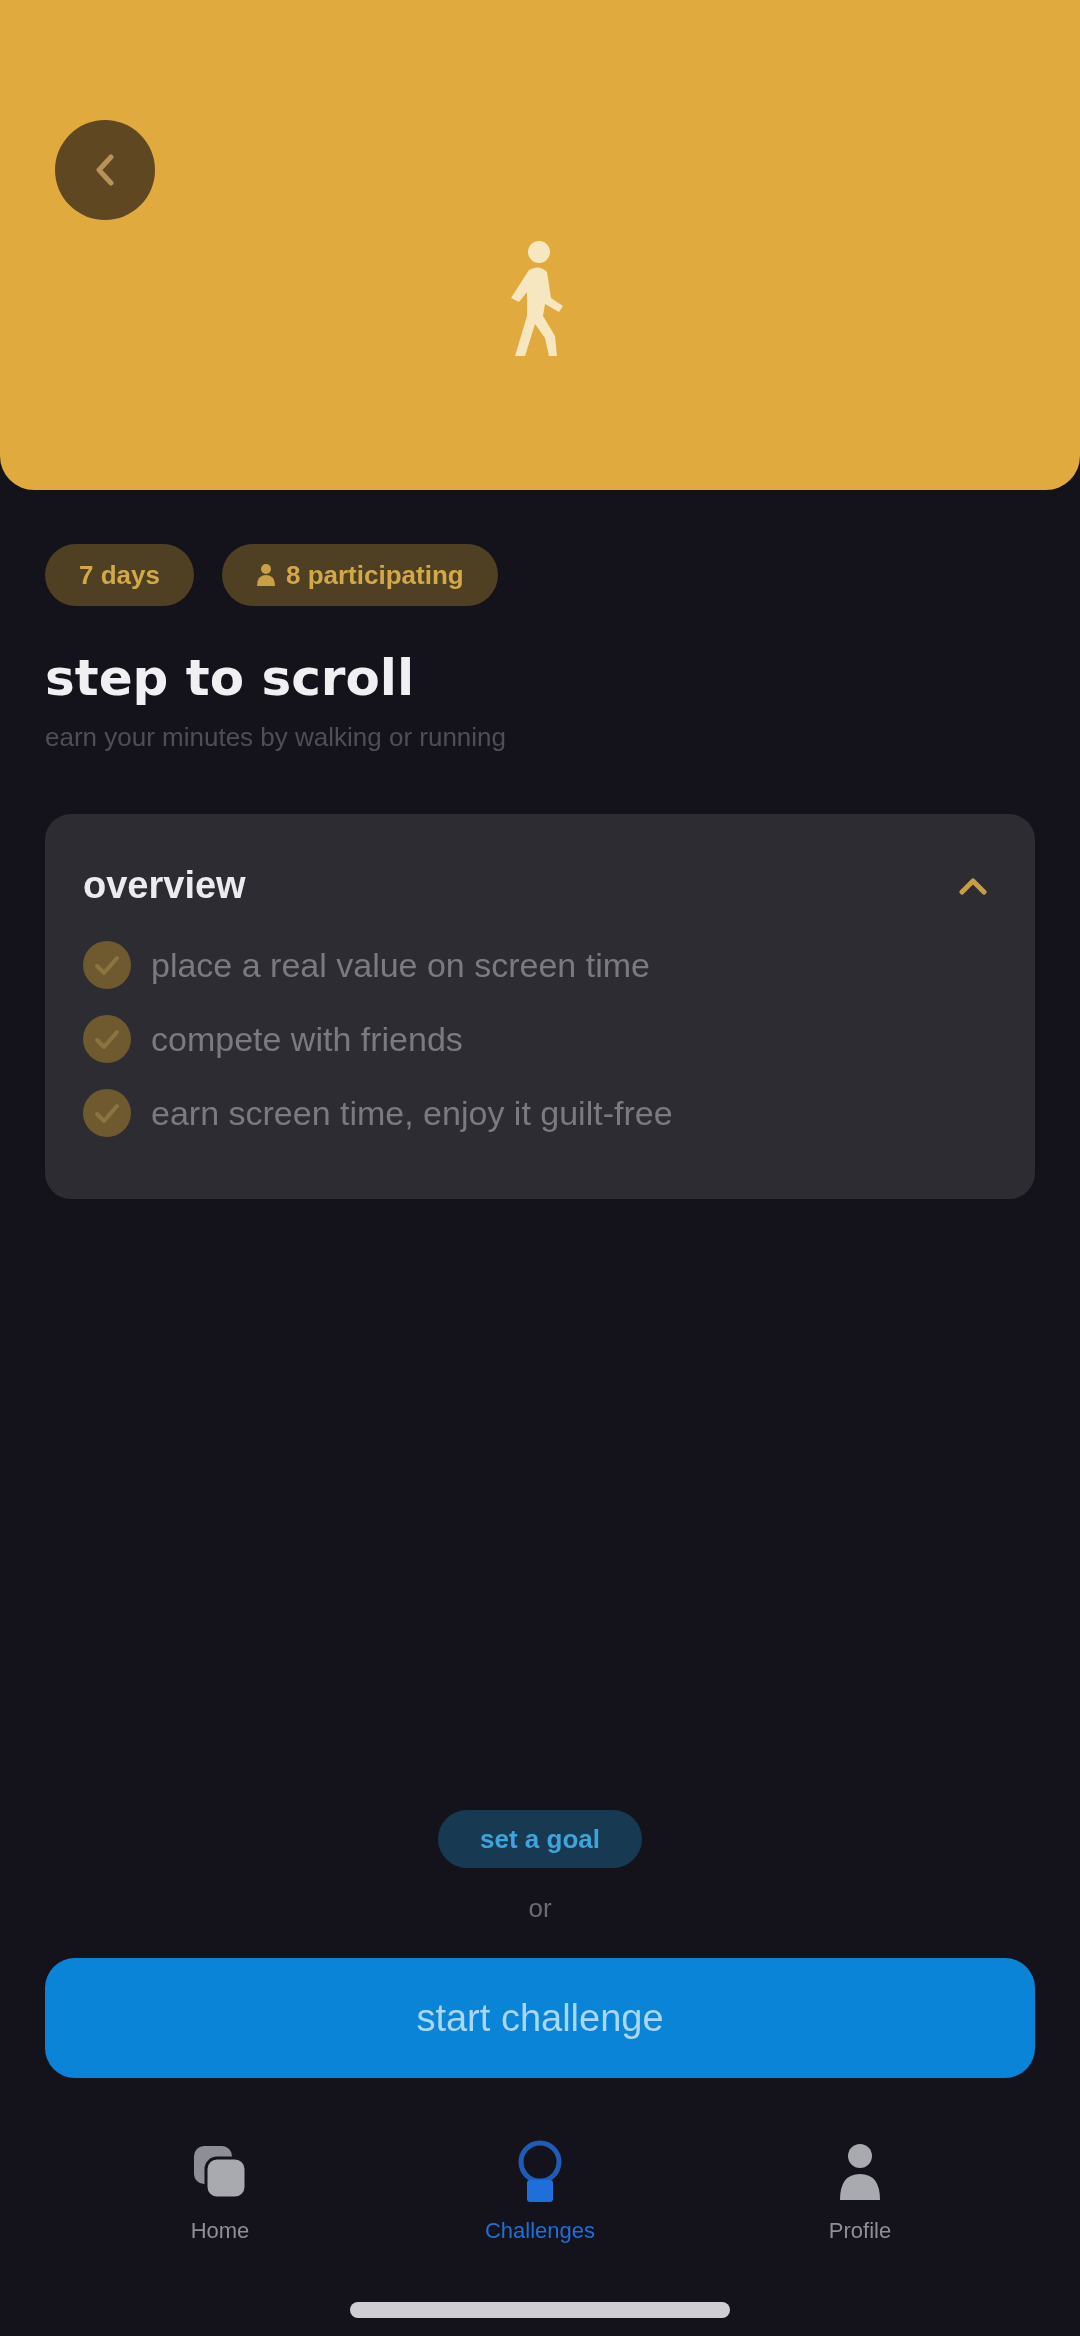  Describe the element at coordinates (374, 575) in the screenshot. I see `tag-label: 8 participating` at that location.